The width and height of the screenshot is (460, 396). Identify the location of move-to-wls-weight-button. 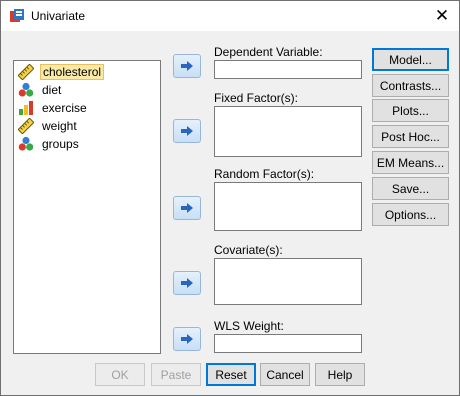
(187, 339).